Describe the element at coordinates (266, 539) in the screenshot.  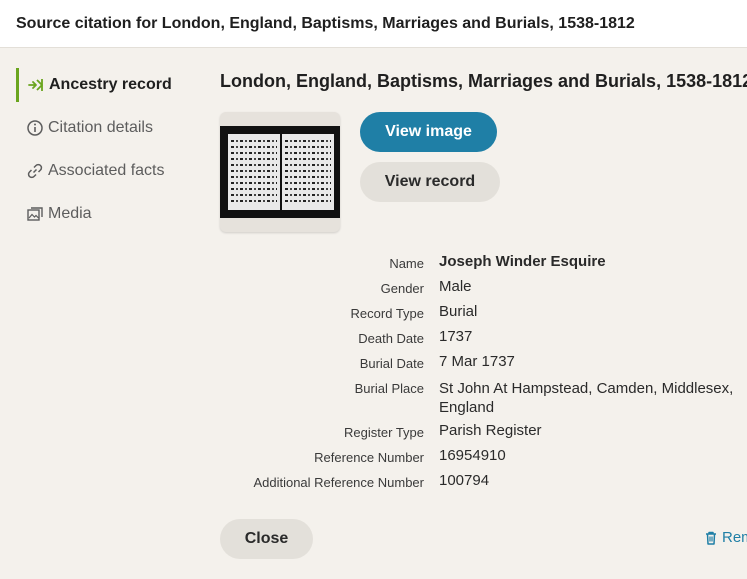
I see `close-button: Close` at that location.